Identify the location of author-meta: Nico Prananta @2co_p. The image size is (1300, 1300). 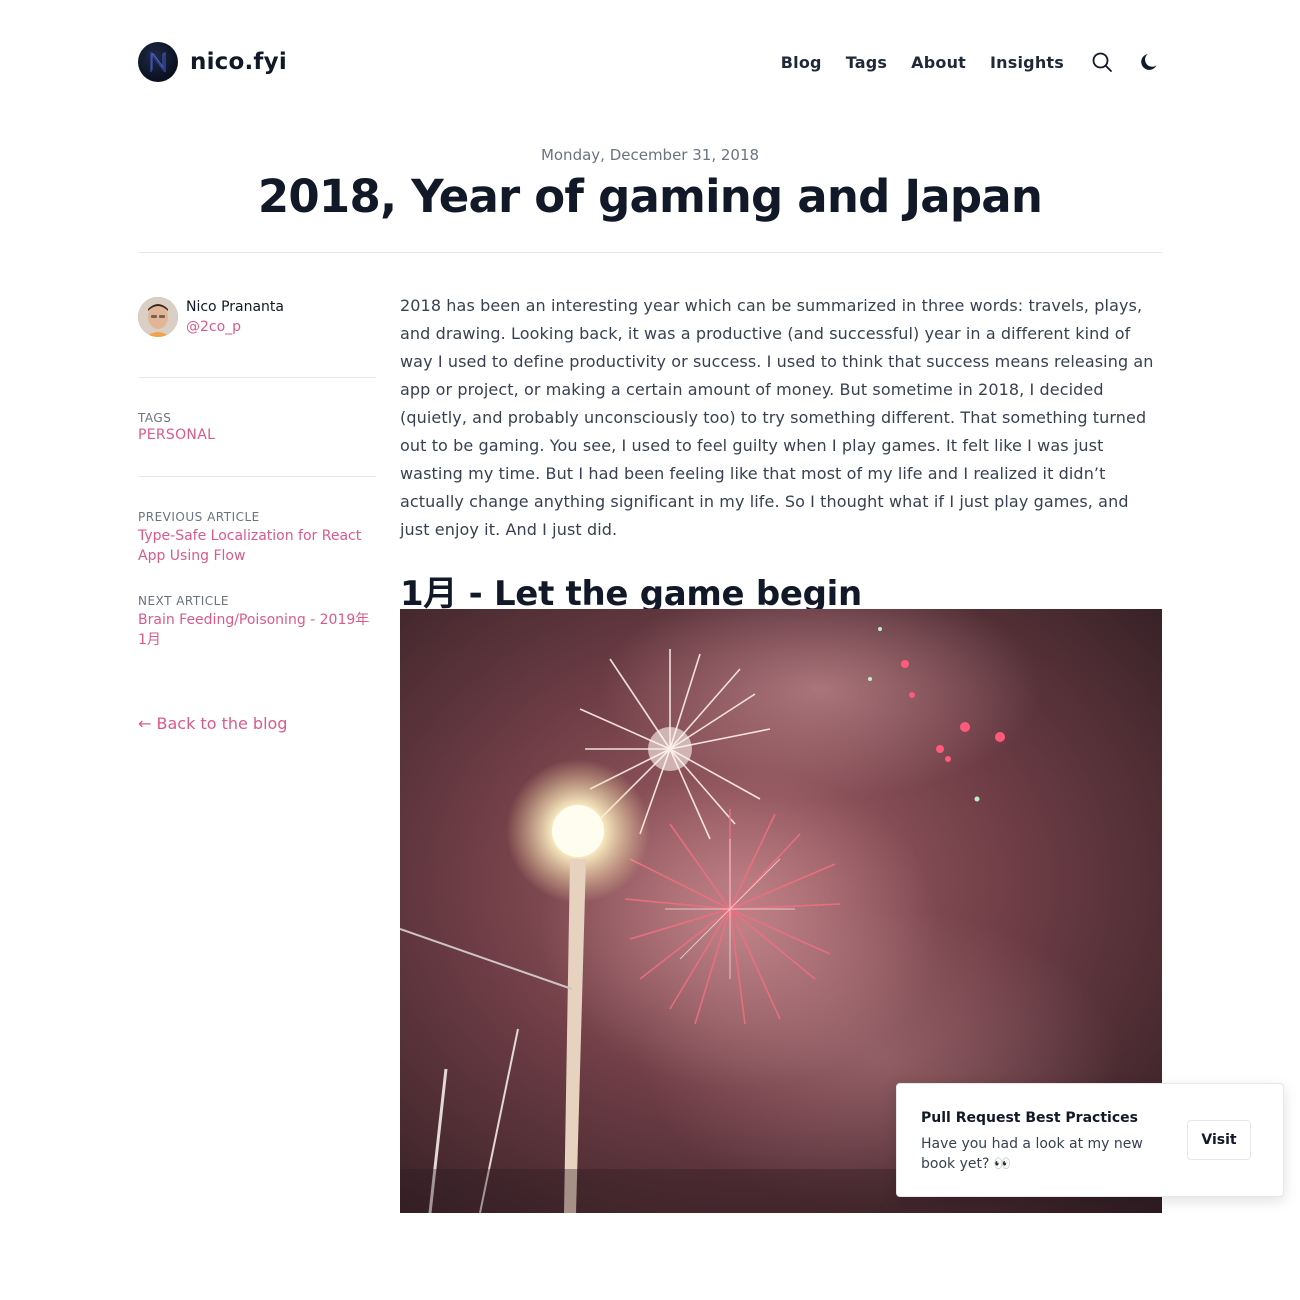
(235, 317).